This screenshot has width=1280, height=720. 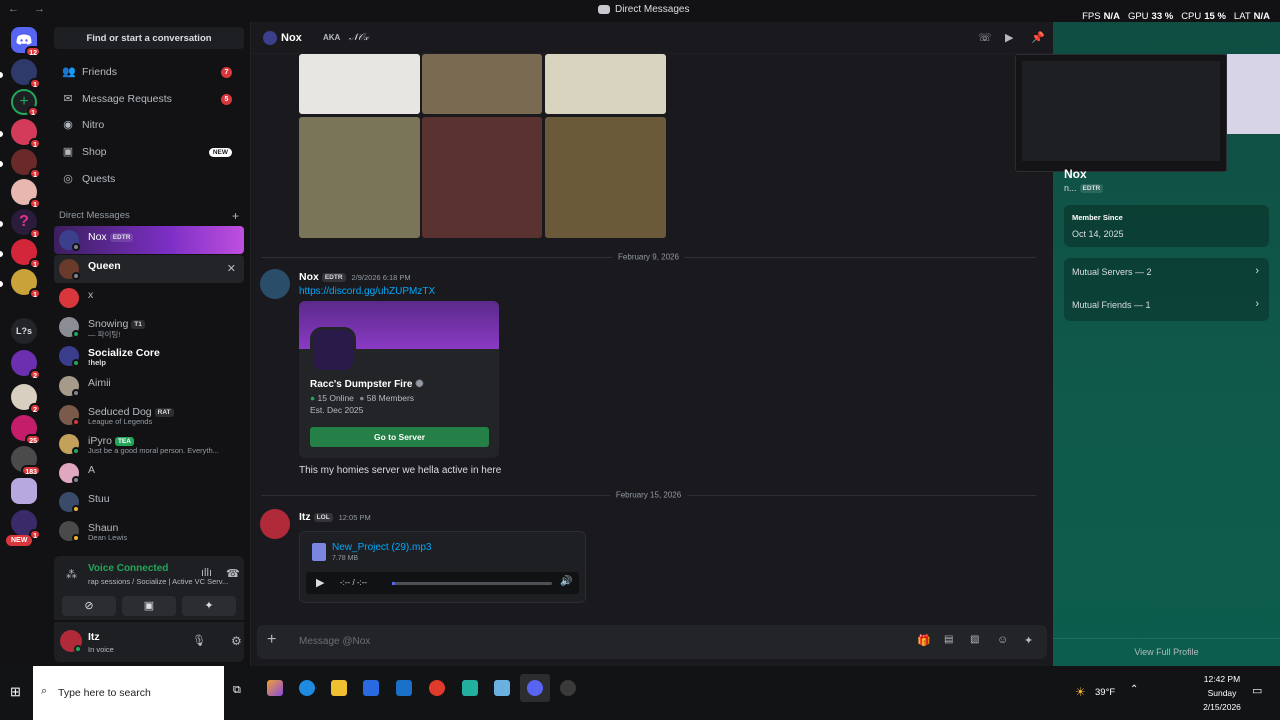 What do you see at coordinates (309, 277) in the screenshot?
I see `author-name: Nox` at bounding box center [309, 277].